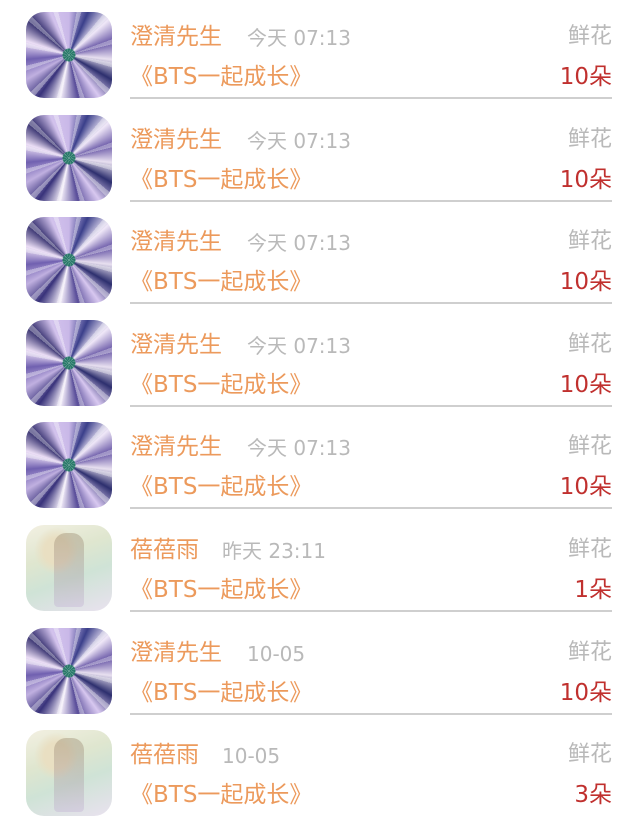  I want to click on gift-row: 澄清先生 10-05 鲜花 《BTS一起成长》 10朵, so click(320, 667).